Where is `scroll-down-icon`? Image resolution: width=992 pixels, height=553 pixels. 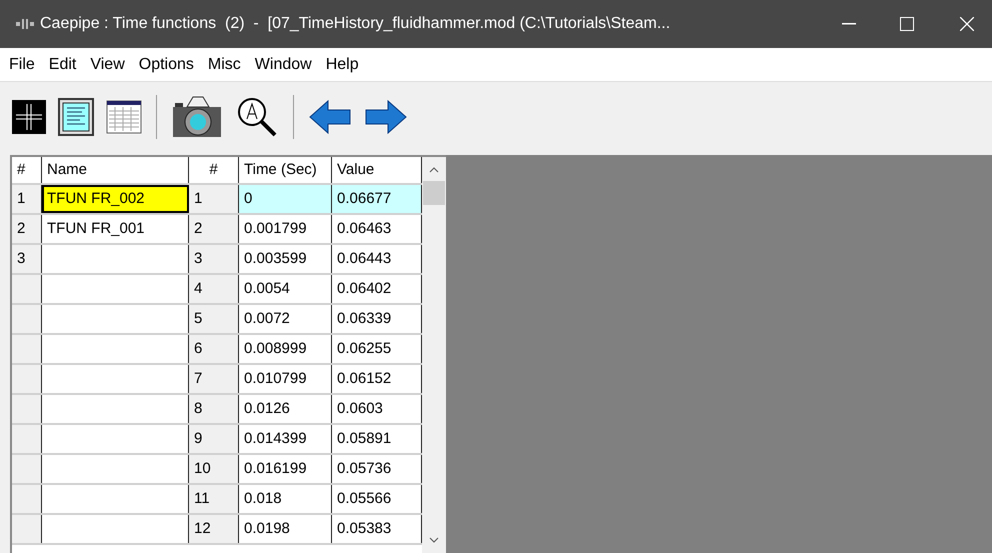
scroll-down-icon is located at coordinates (434, 540).